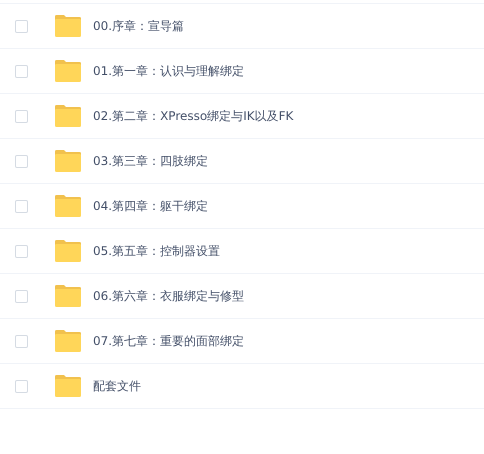  Describe the element at coordinates (168, 341) in the screenshot. I see `folder-name: 07.第七章：重要的面部绑定` at that location.